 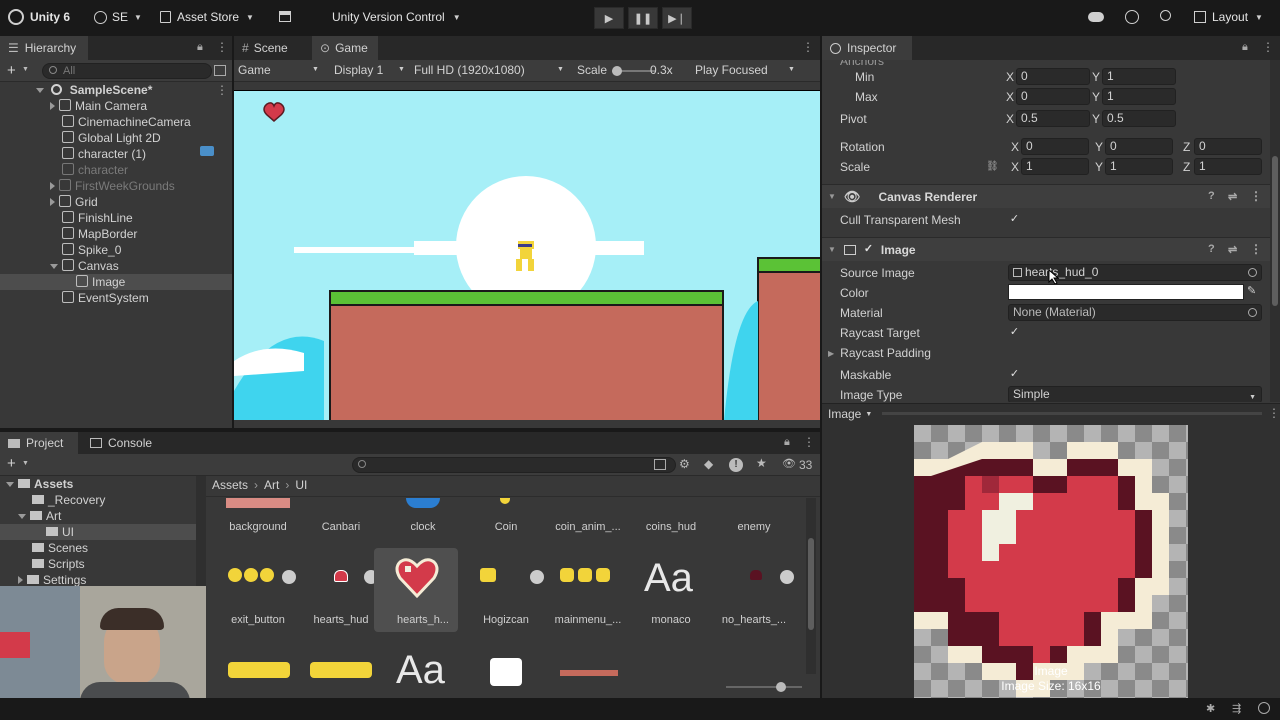 What do you see at coordinates (1232, 249) in the screenshot?
I see `preset-icon: ⇌` at bounding box center [1232, 249].